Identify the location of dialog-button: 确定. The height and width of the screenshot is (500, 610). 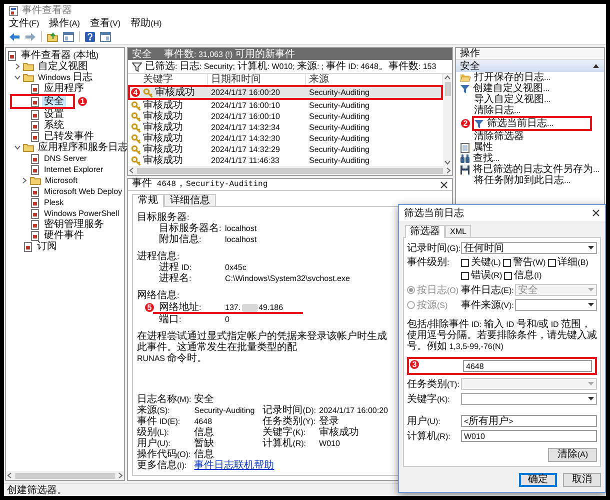
(538, 480).